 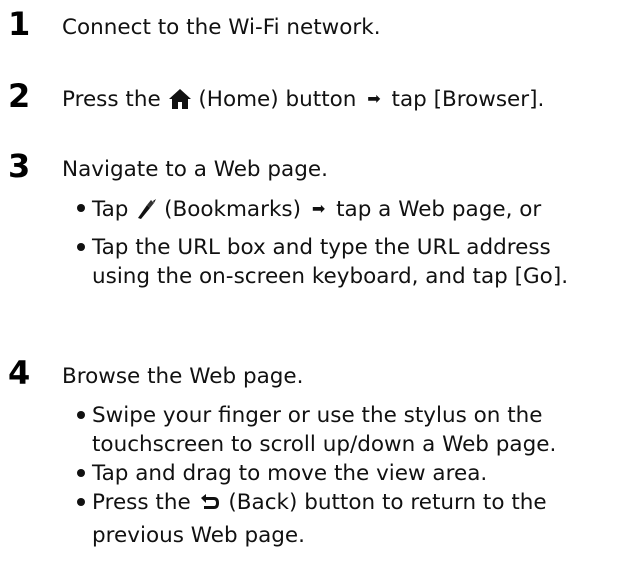 What do you see at coordinates (19, 24) in the screenshot?
I see `step-number: 1` at bounding box center [19, 24].